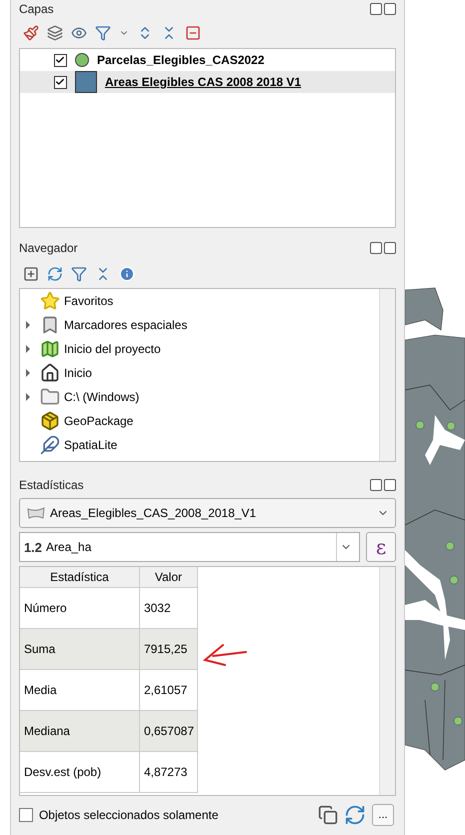 The height and width of the screenshot is (835, 465). Describe the element at coordinates (30, 33) in the screenshot. I see `paintbrush-icon` at that location.